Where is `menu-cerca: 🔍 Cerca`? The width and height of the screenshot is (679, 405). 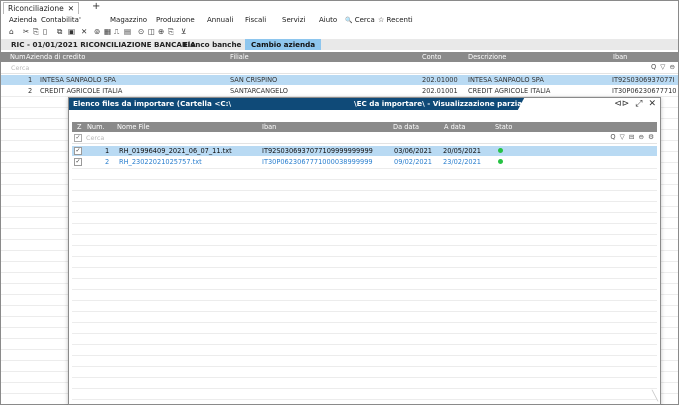
menu-cerca: 🔍 Cerca is located at coordinates (360, 20).